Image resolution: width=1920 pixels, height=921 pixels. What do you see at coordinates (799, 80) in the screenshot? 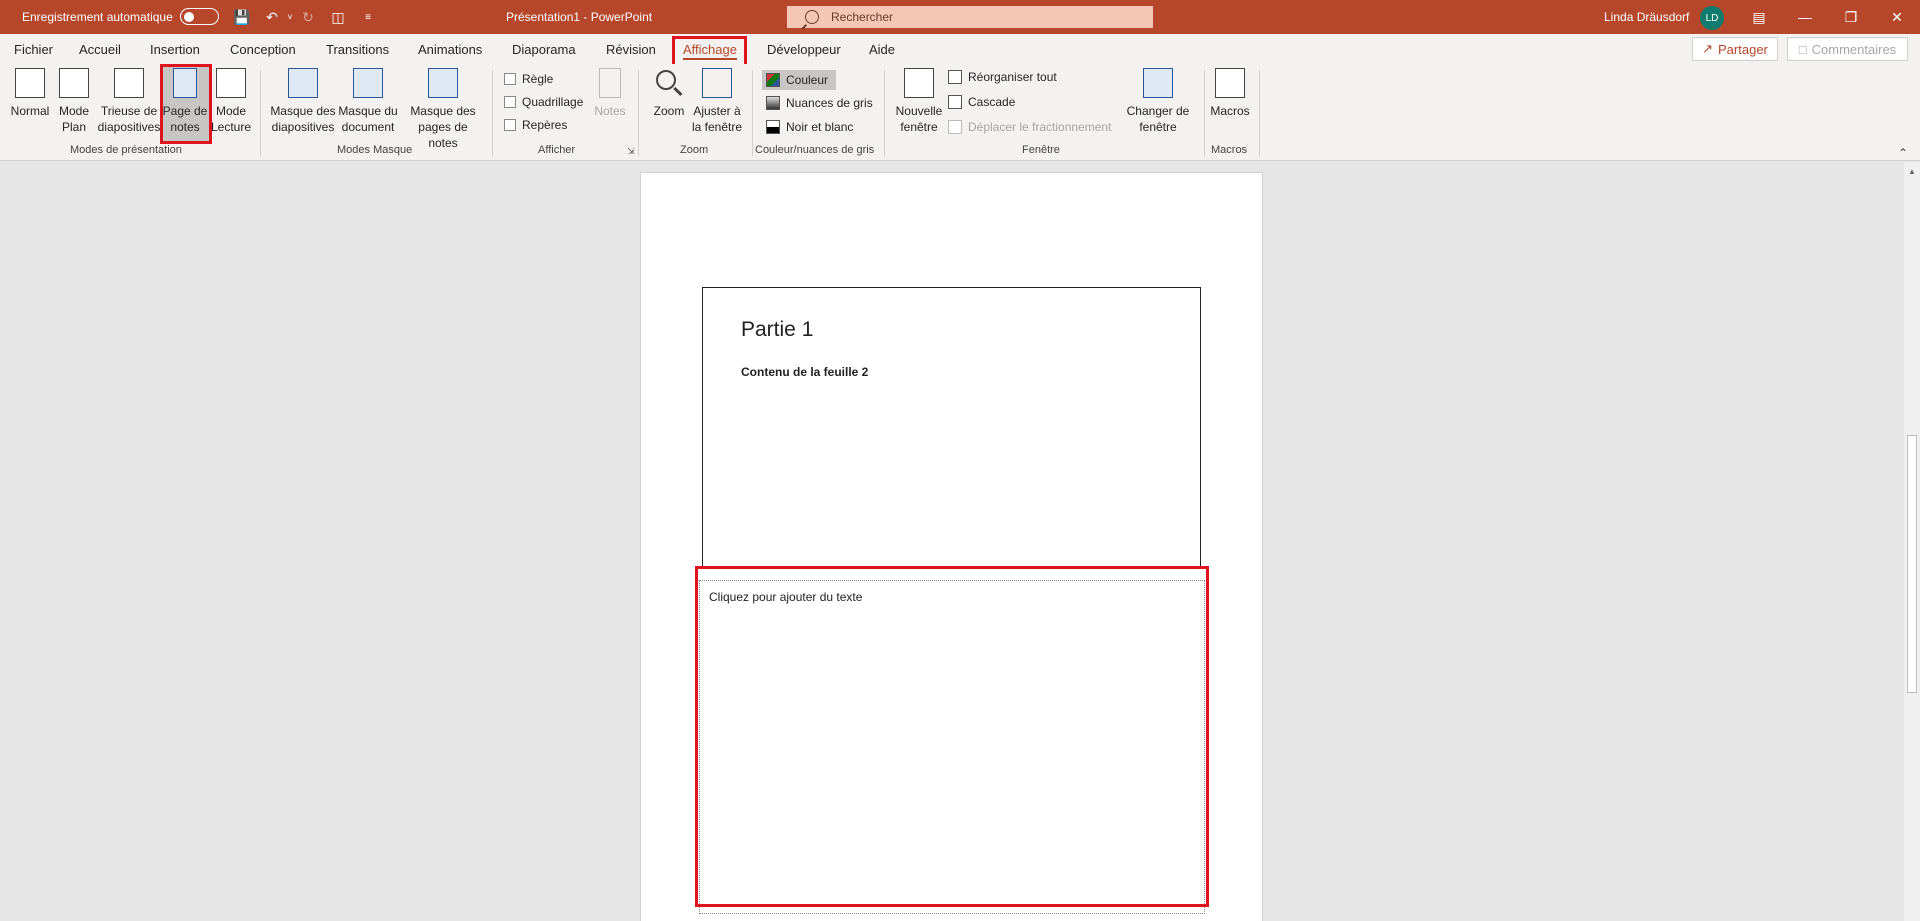
I see `color-button: Couleur` at bounding box center [799, 80].